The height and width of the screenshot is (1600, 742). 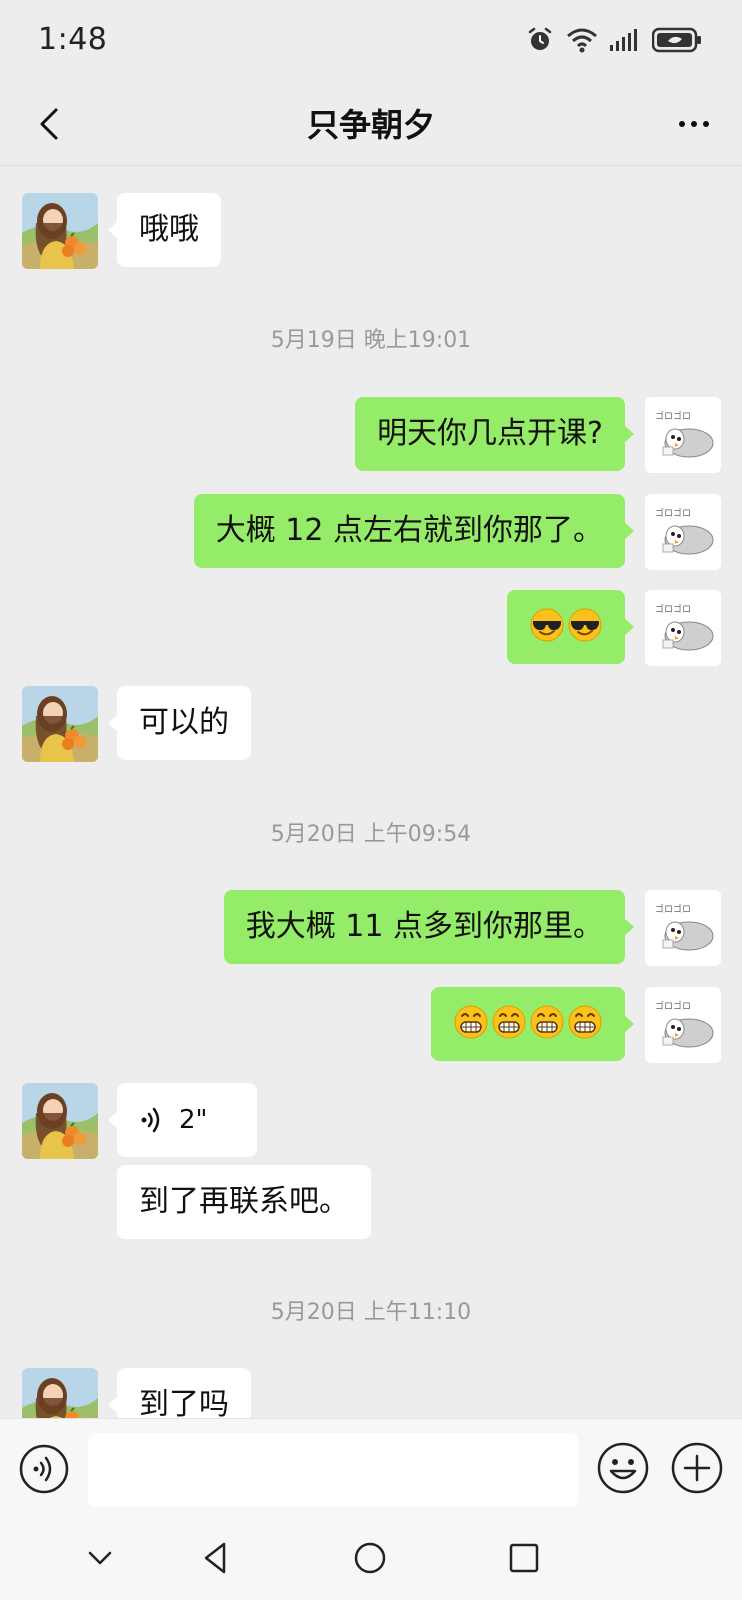 What do you see at coordinates (697, 1468) in the screenshot?
I see `more-functions-plus-icon` at bounding box center [697, 1468].